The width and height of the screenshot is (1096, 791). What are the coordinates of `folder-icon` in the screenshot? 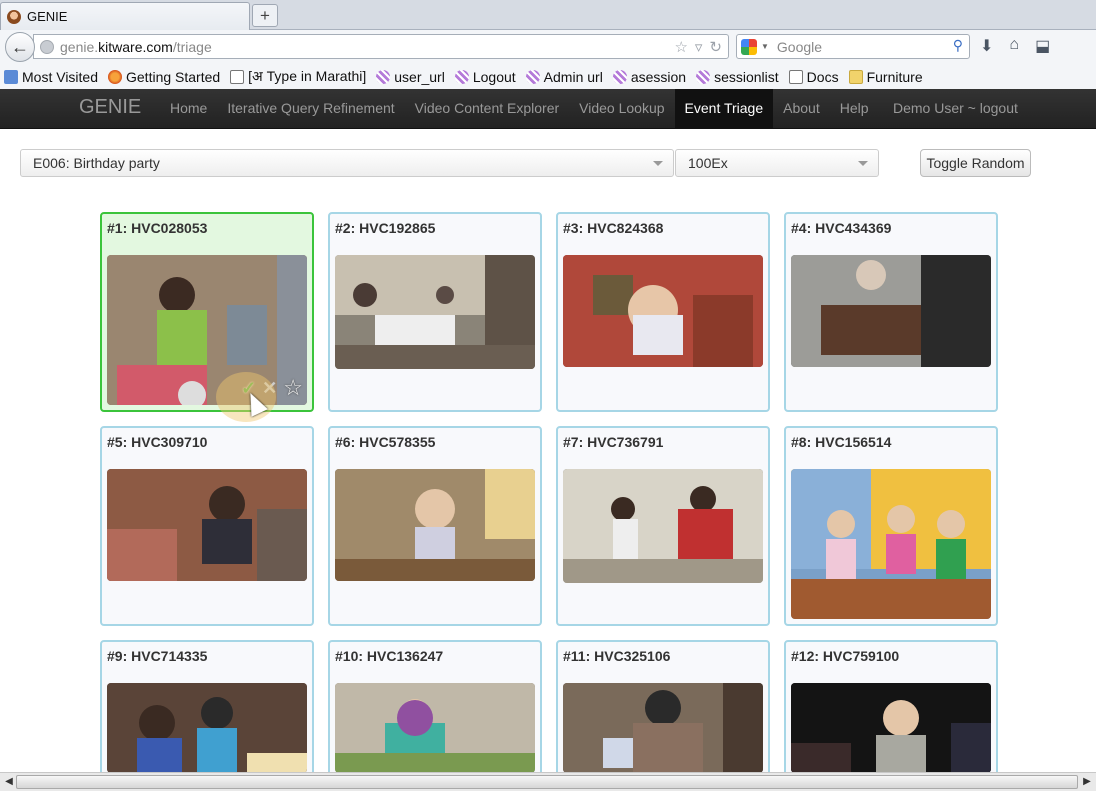 It's located at (855, 76).